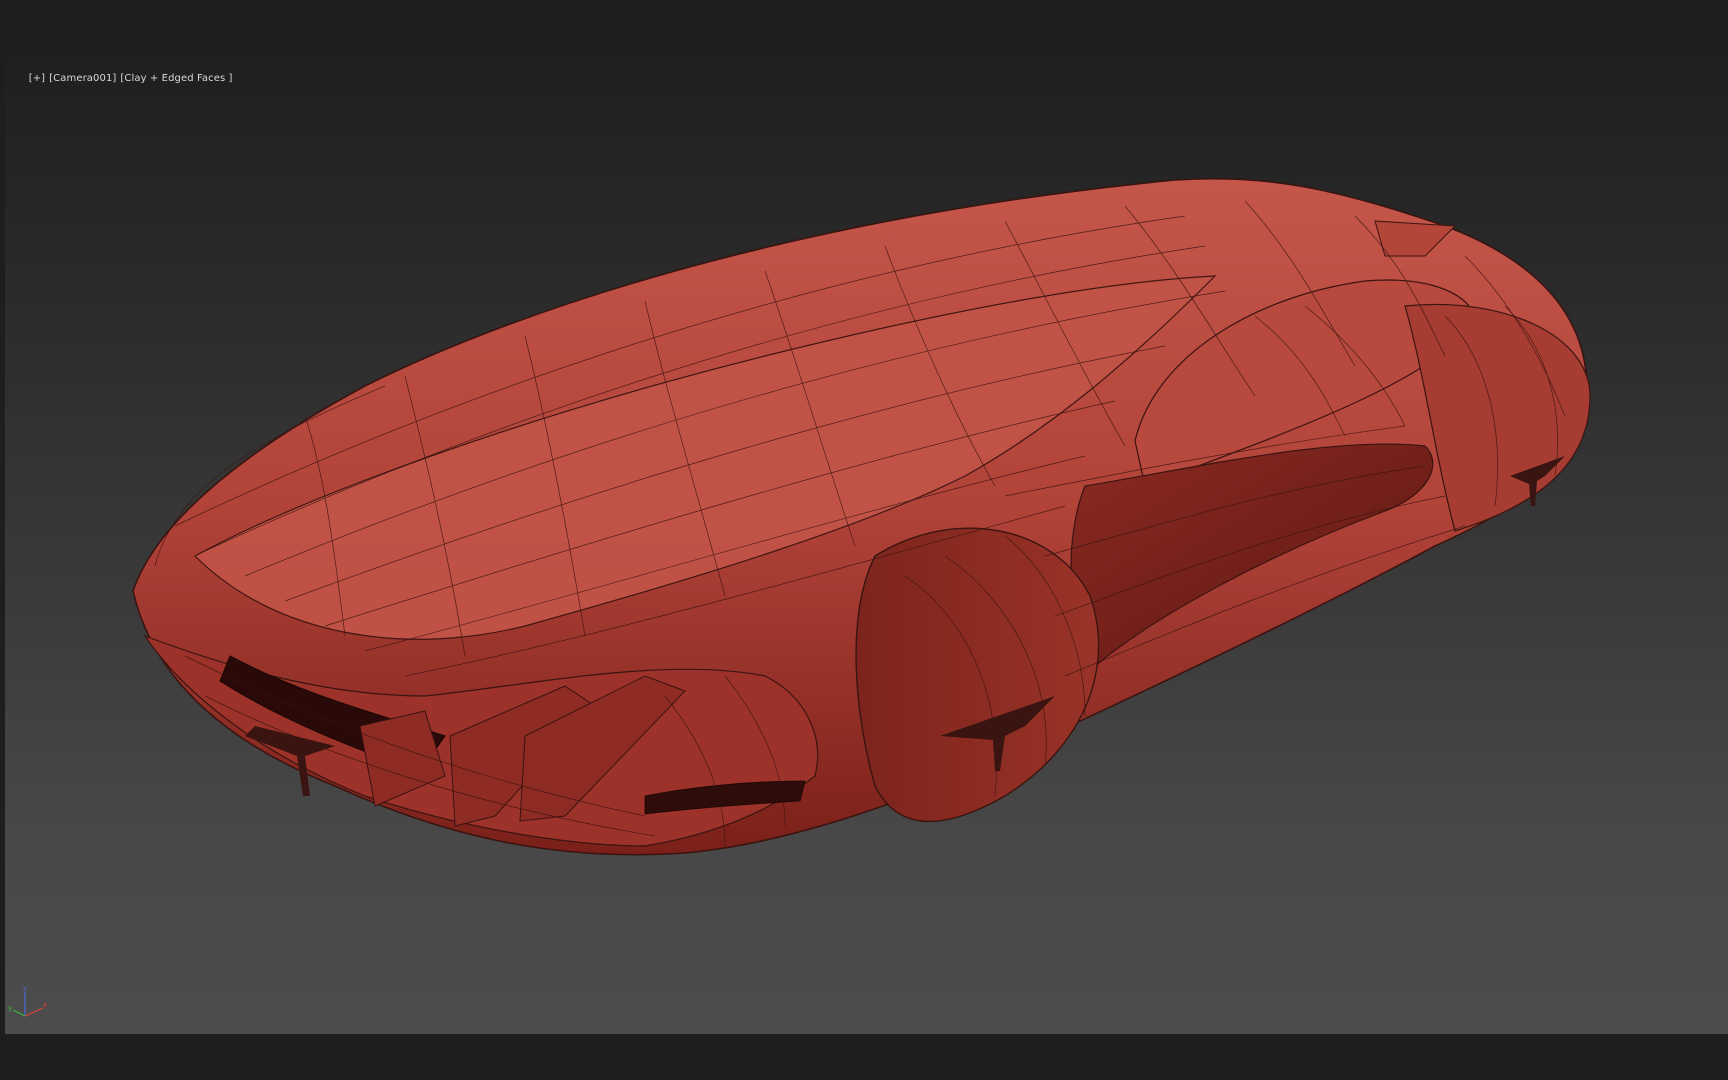 This screenshot has height=1080, width=1728. What do you see at coordinates (29, 1004) in the screenshot?
I see `axis-gizmo: z x y` at bounding box center [29, 1004].